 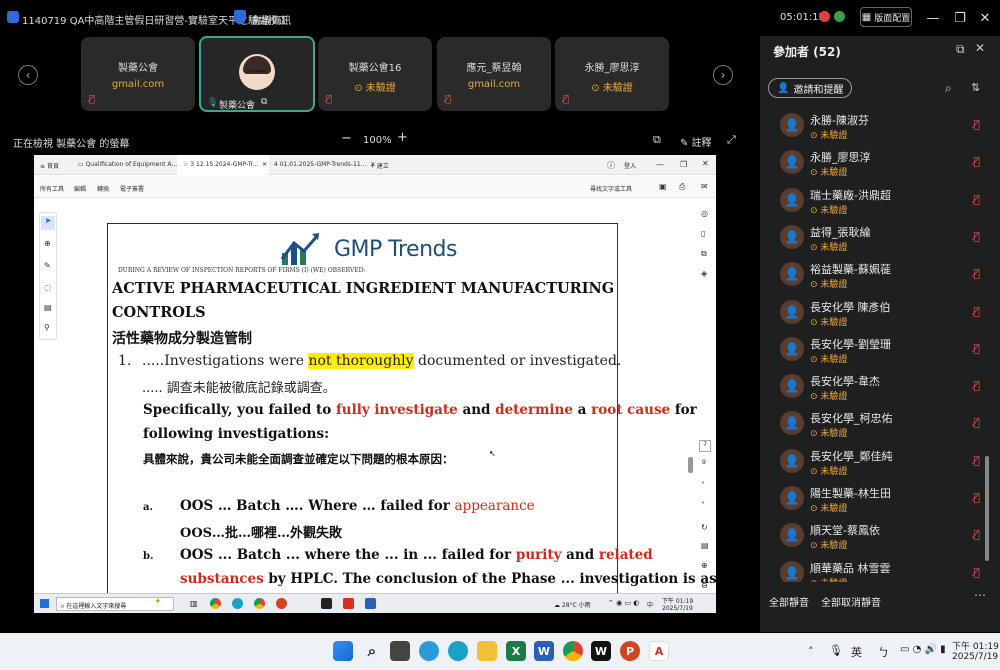 What do you see at coordinates (960, 49) in the screenshot?
I see `popout-panel-icon: ⧉` at bounding box center [960, 49].